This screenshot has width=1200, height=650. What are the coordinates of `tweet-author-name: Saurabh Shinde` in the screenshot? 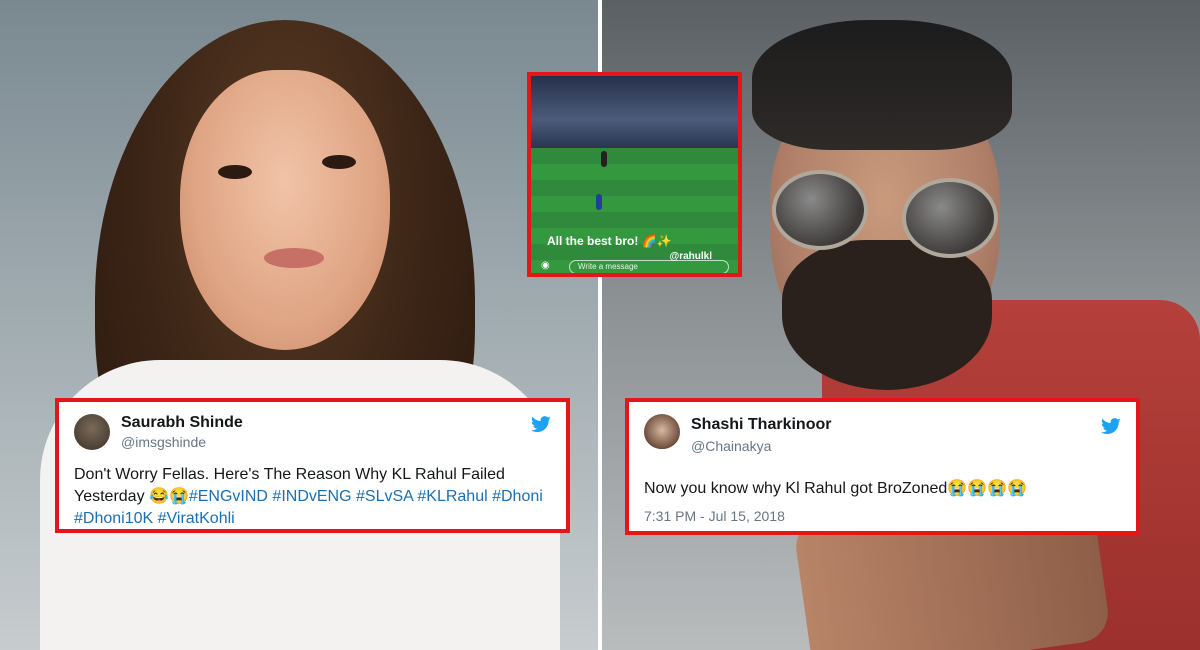 It's located at (182, 423).